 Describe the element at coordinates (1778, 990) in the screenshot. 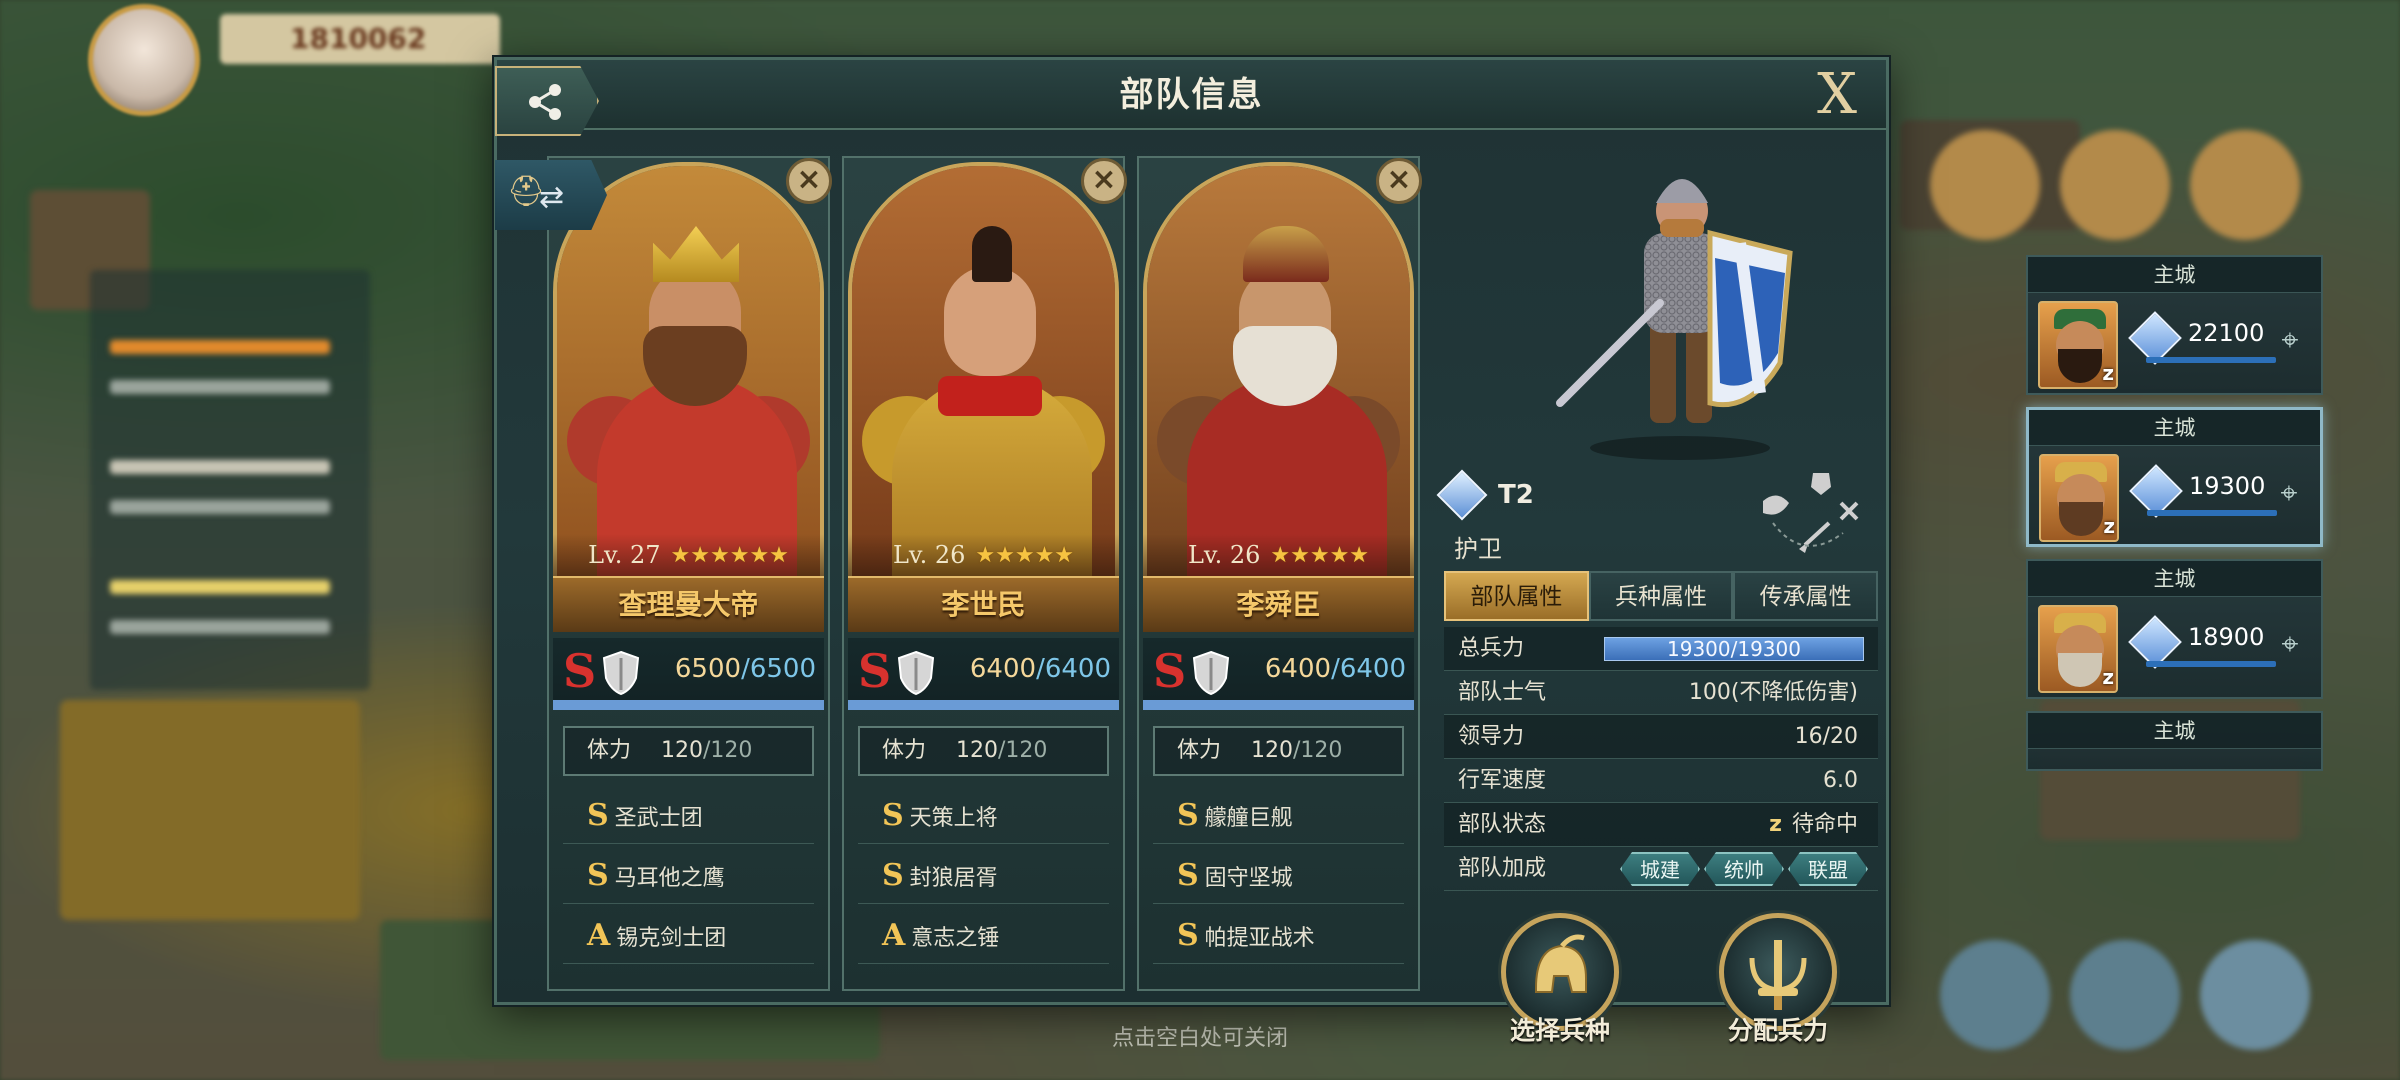

I see `assign-troops-button: 分配兵力` at that location.